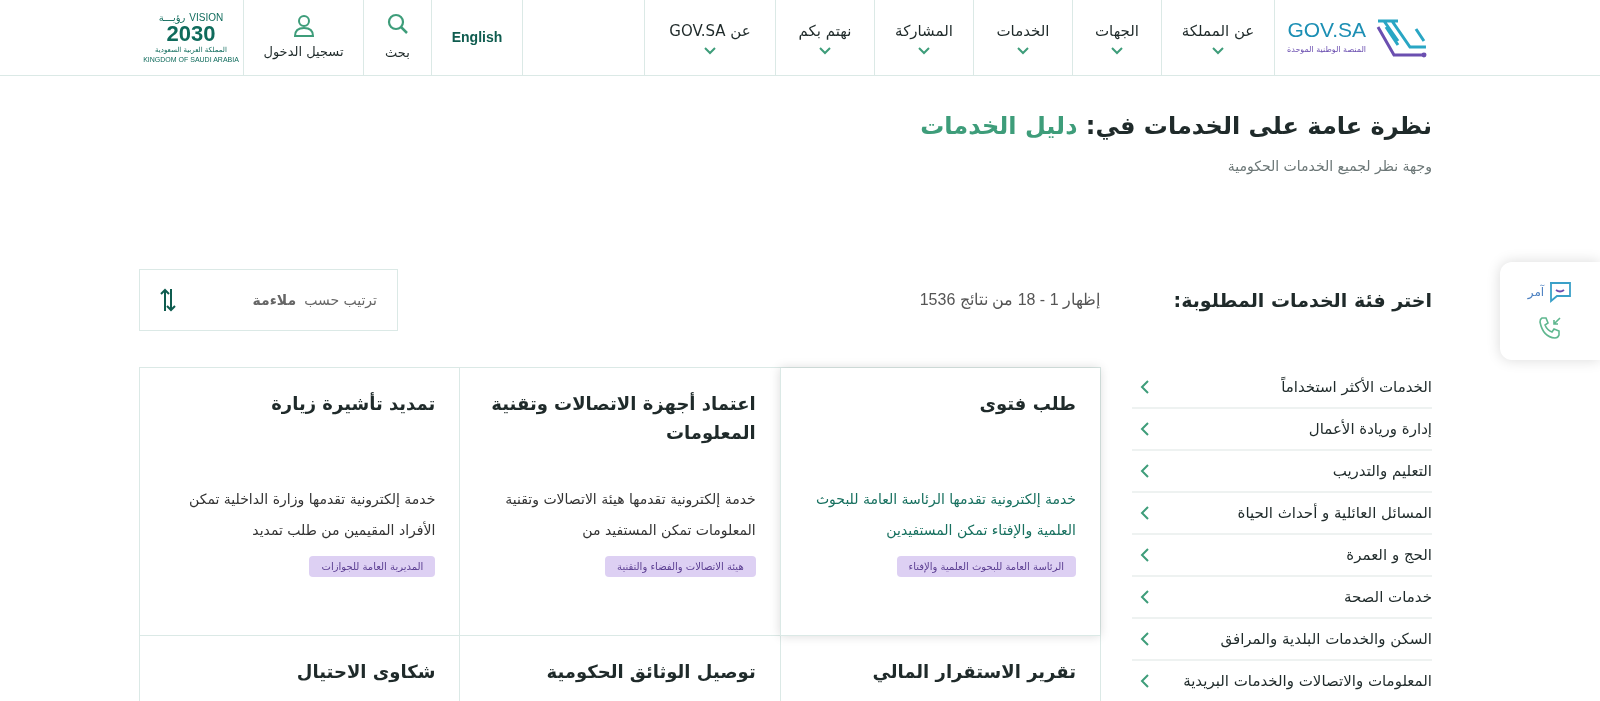  Describe the element at coordinates (623, 418) in the screenshot. I see `service-title: اعتماد أجهزة الاتصالات وتقنية المعلومات` at that location.